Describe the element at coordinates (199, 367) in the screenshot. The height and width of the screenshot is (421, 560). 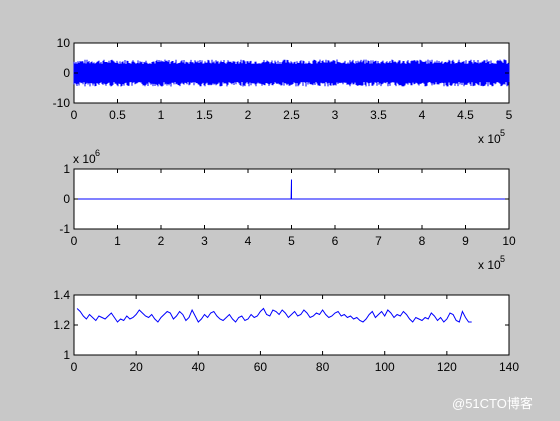
I see `x-tick-label: 40` at that location.